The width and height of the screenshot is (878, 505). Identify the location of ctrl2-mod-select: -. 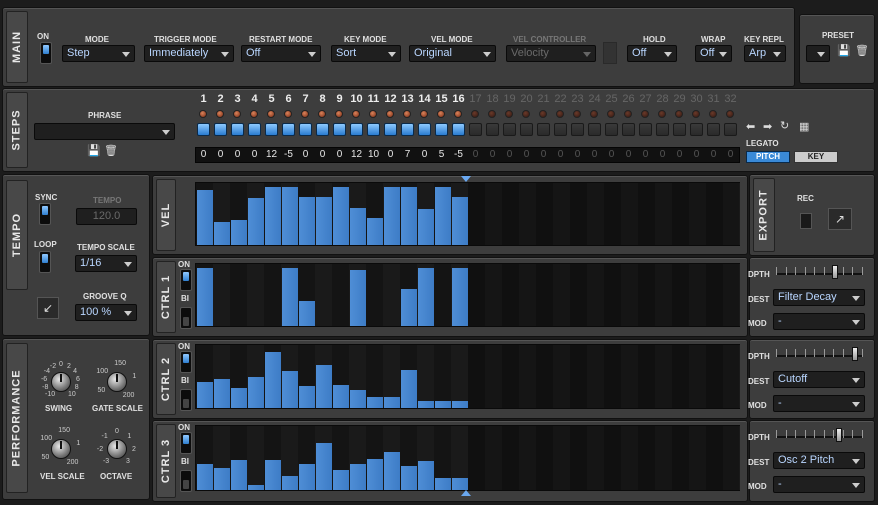
(819, 403).